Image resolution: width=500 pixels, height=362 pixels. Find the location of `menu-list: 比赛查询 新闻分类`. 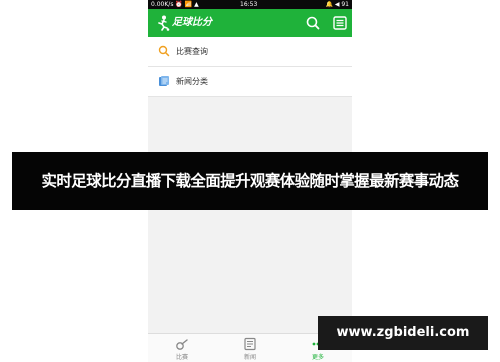

menu-list: 比赛查询 新闻分类 is located at coordinates (250, 67).